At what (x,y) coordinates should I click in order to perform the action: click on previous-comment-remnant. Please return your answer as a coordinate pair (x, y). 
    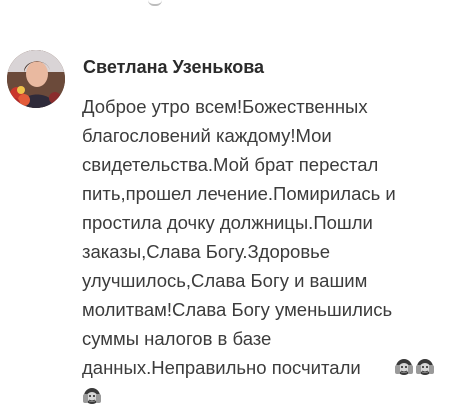
    Looking at the image, I should click on (233, 5).